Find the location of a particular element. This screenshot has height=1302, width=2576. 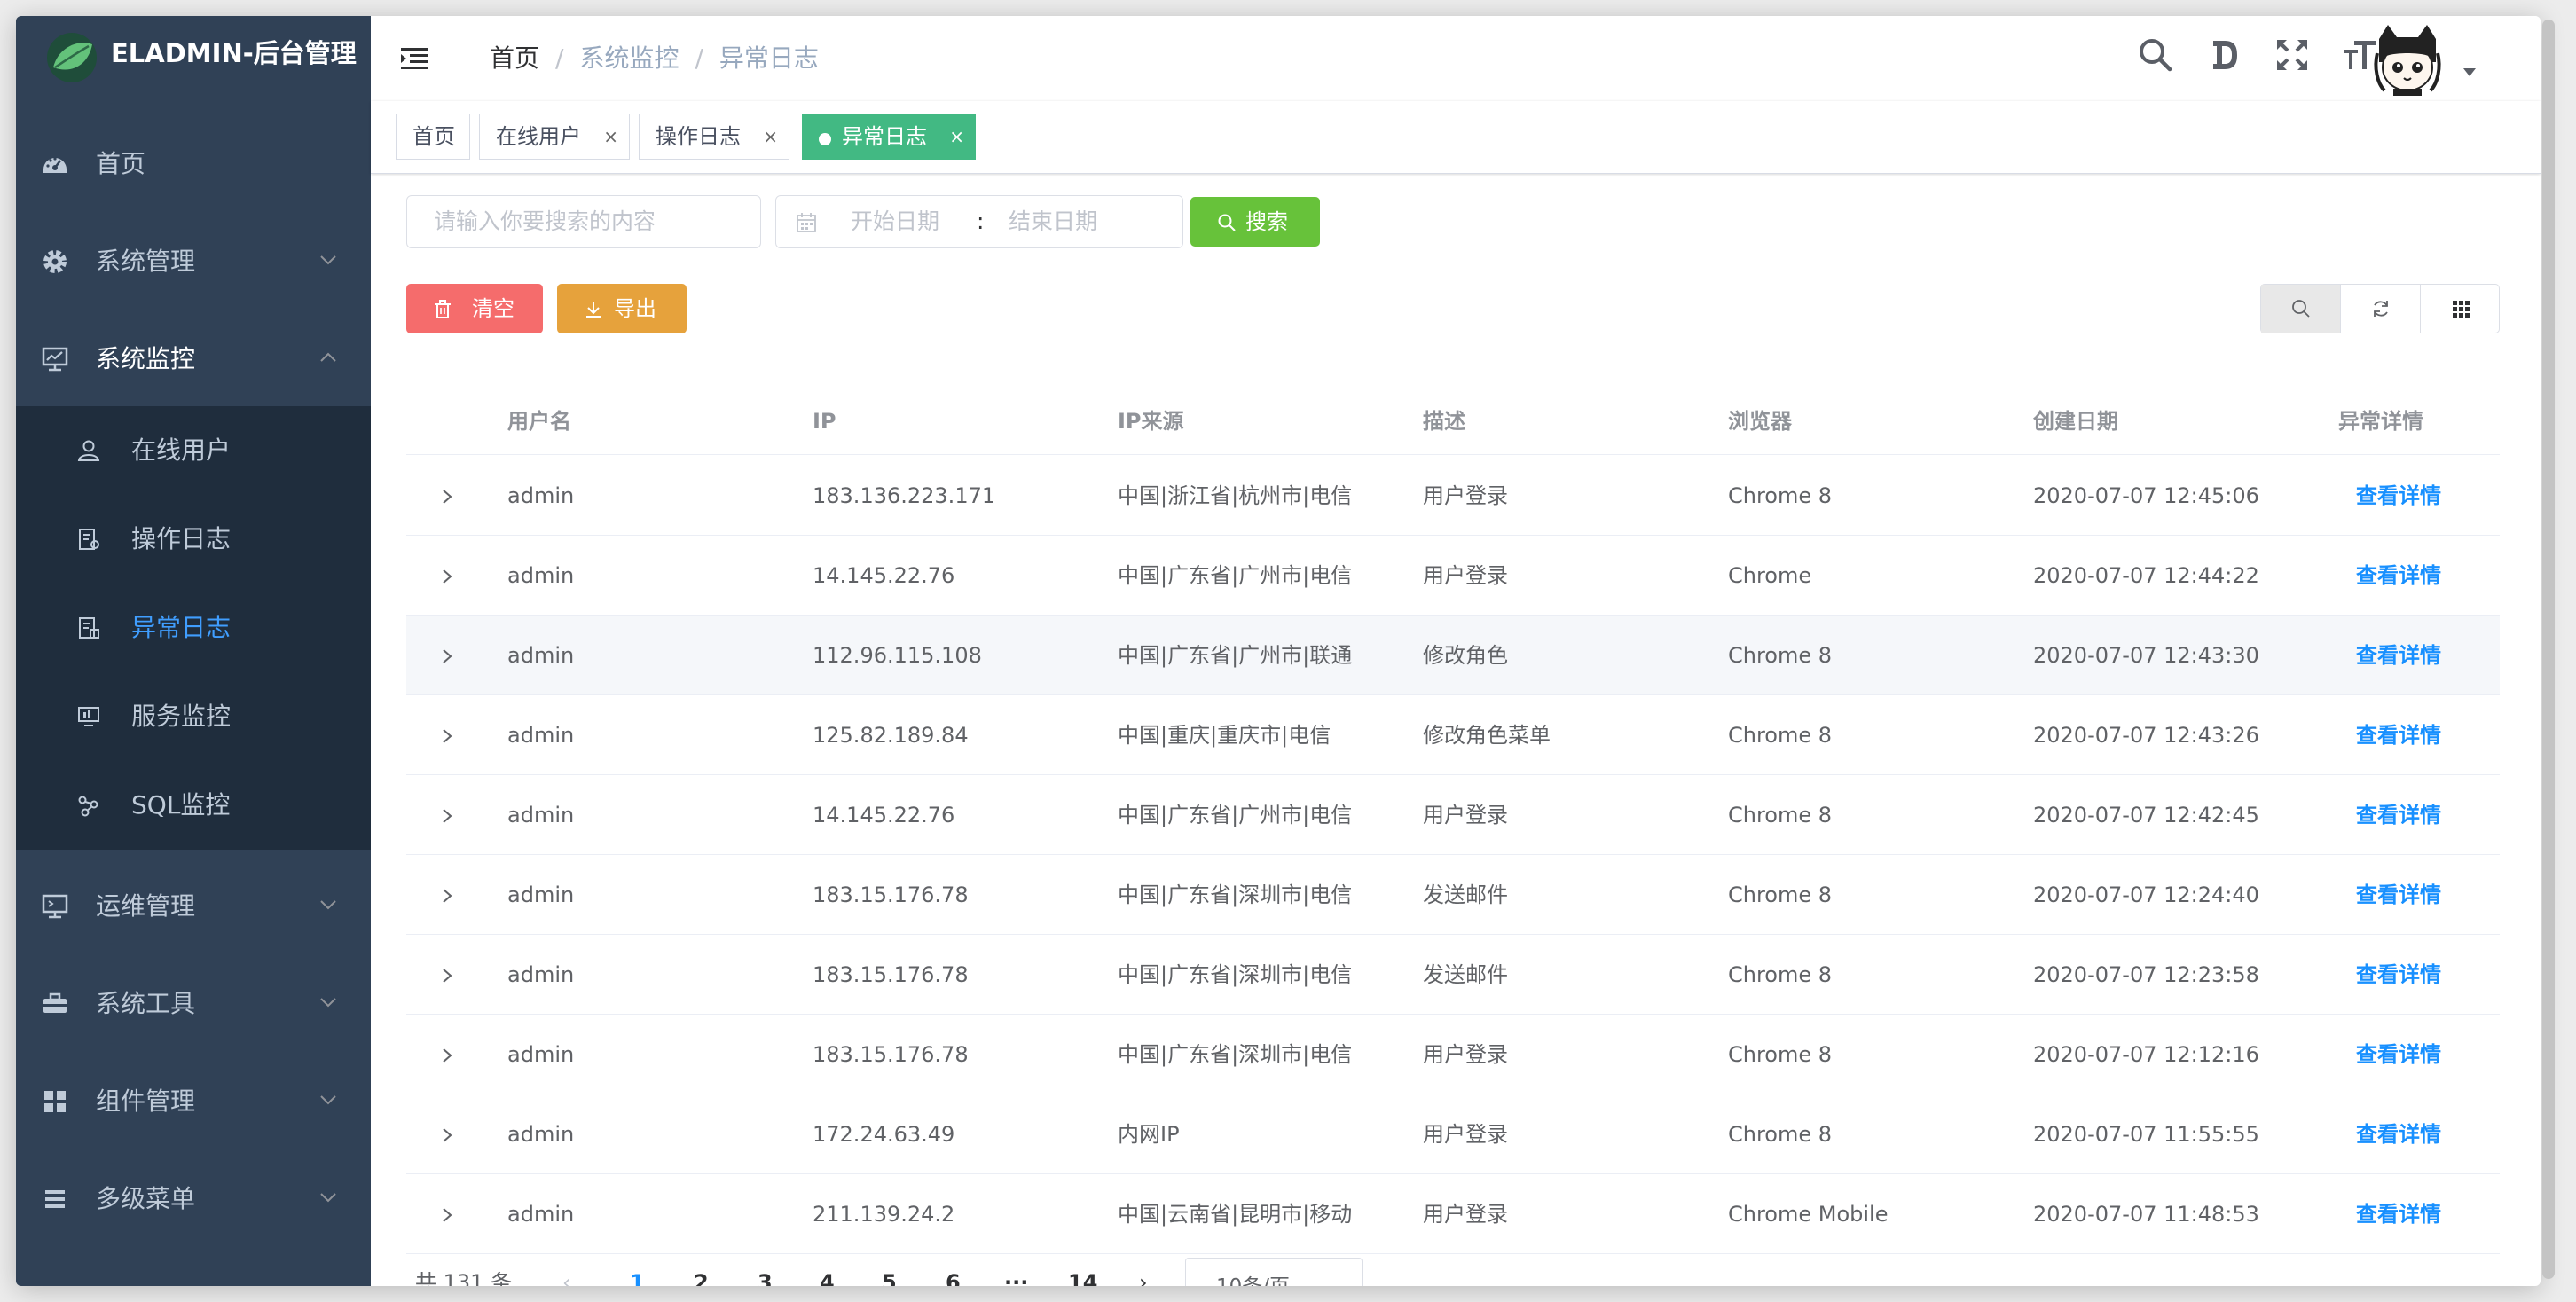

docs-icon is located at coordinates (2224, 55).